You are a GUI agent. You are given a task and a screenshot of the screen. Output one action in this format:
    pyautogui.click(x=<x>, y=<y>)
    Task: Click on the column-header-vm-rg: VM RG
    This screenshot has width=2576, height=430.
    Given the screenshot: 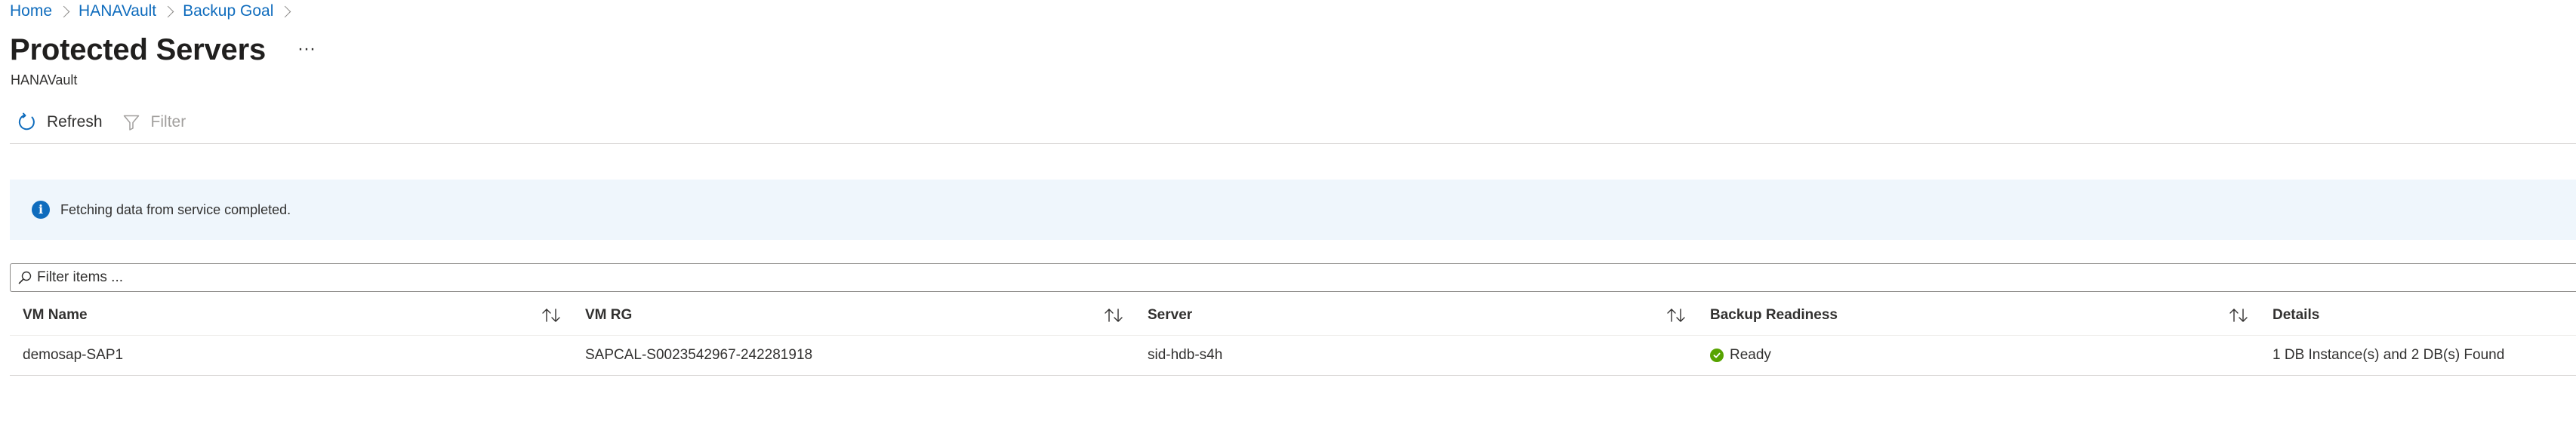 What is the action you would take?
    pyautogui.click(x=854, y=315)
    